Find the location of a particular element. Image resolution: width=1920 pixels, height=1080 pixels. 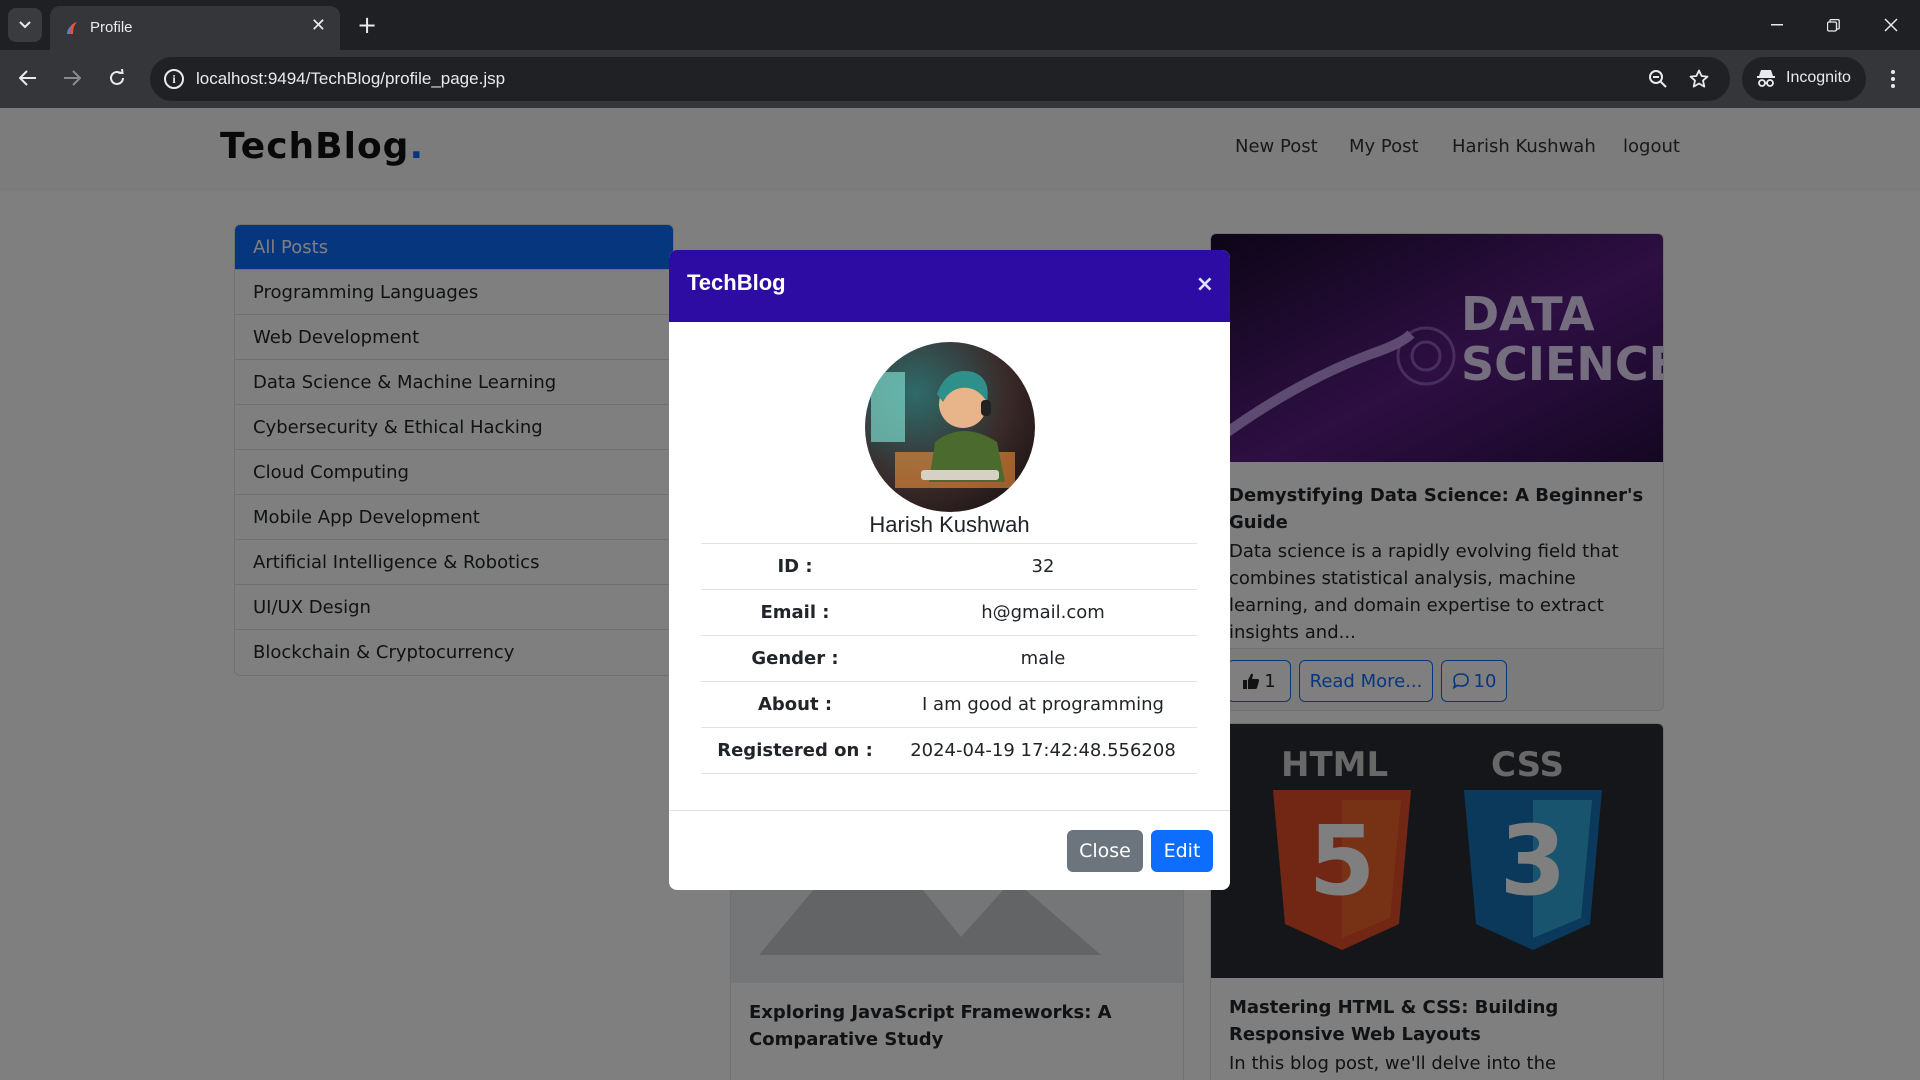

field-value: male is located at coordinates (1043, 658).